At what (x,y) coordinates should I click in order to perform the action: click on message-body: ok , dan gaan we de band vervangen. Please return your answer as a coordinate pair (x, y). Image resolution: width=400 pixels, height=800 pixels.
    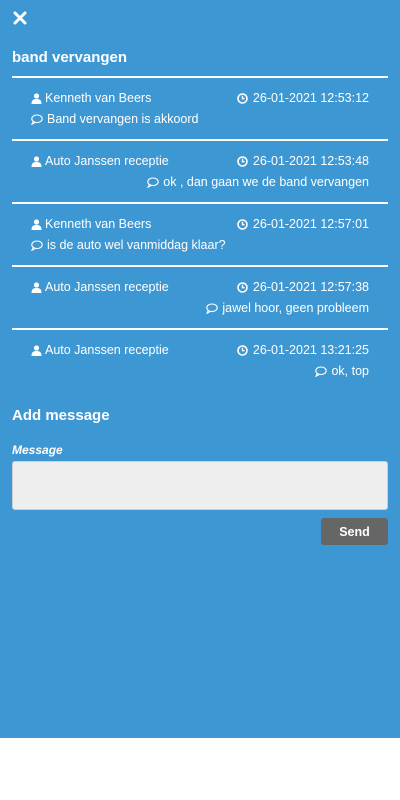
    Looking at the image, I should click on (266, 182).